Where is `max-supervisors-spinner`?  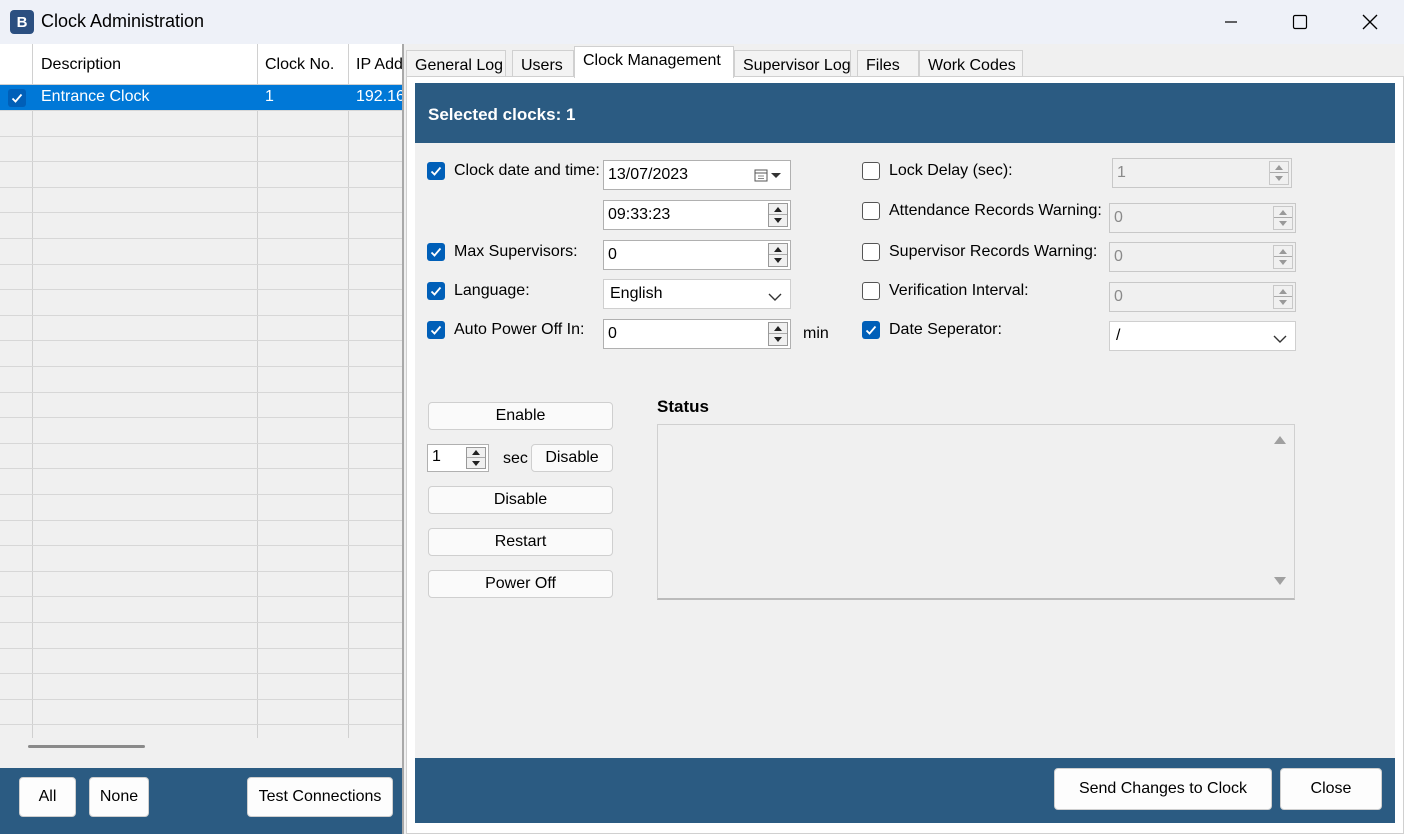
max-supervisors-spinner is located at coordinates (778, 255).